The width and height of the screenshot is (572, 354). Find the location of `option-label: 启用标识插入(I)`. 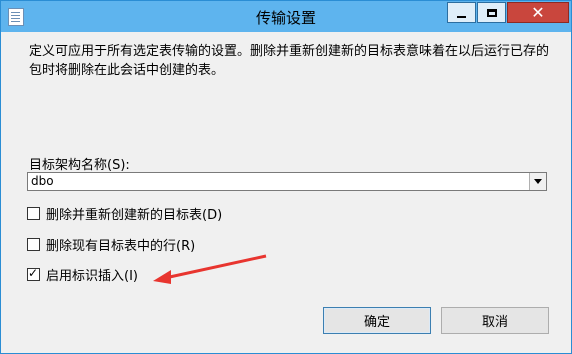

option-label: 启用标识插入(I) is located at coordinates (92, 276).